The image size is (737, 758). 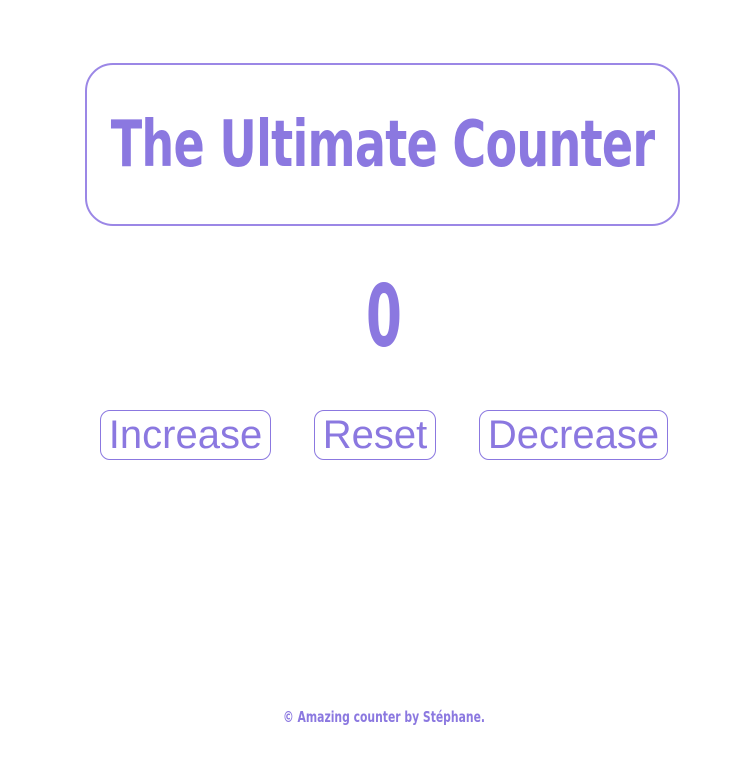 What do you see at coordinates (384, 317) in the screenshot?
I see `counter-value: 0` at bounding box center [384, 317].